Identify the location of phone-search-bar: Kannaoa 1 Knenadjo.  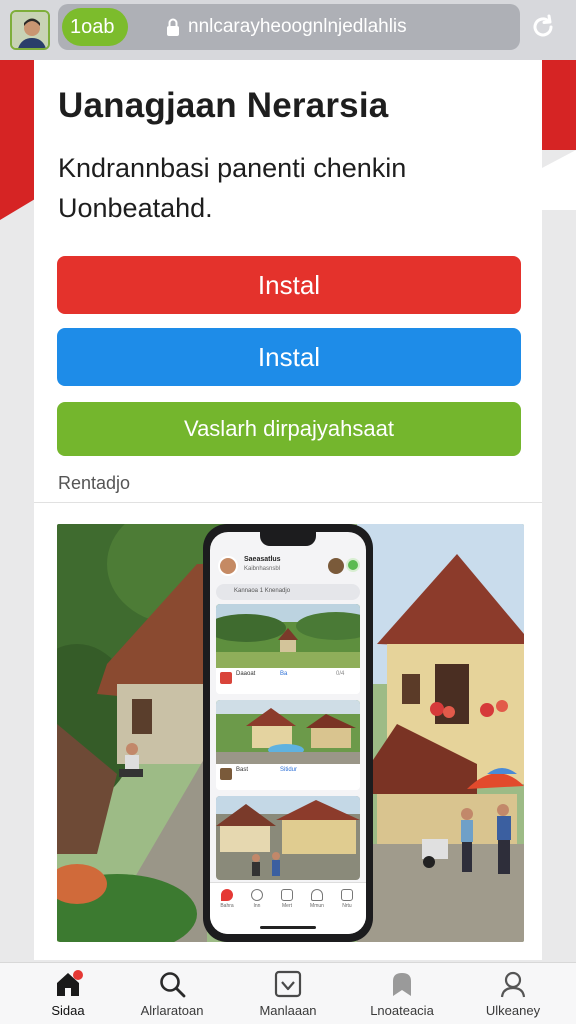
(288, 592).